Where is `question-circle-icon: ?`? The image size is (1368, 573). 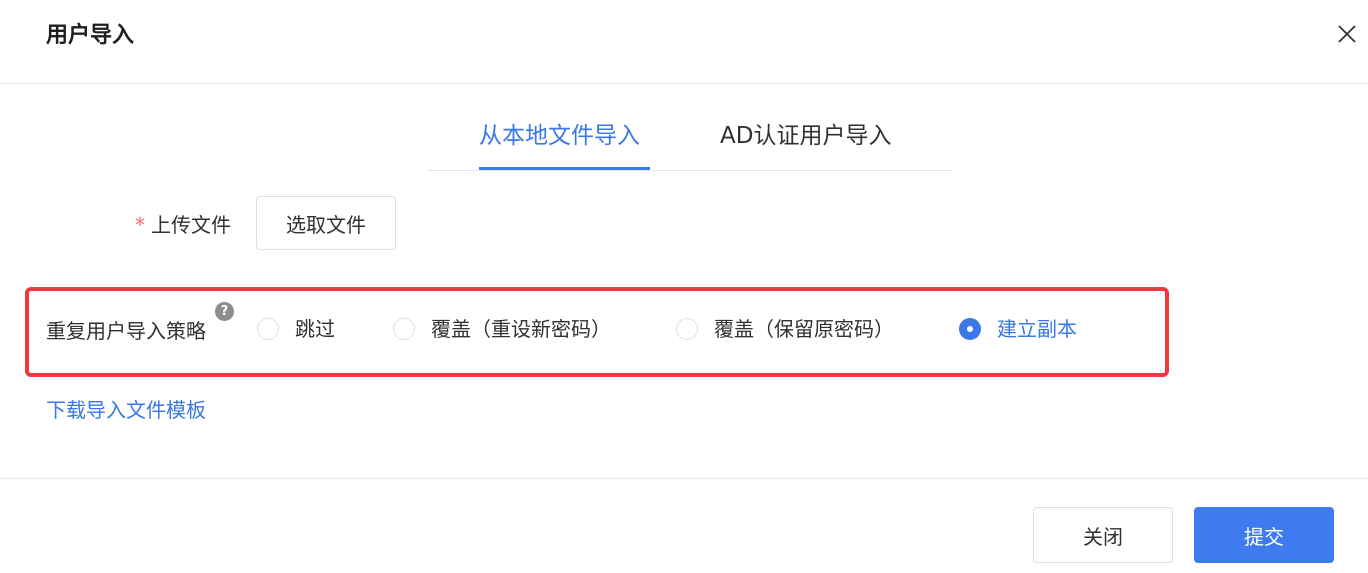
question-circle-icon: ? is located at coordinates (224, 311).